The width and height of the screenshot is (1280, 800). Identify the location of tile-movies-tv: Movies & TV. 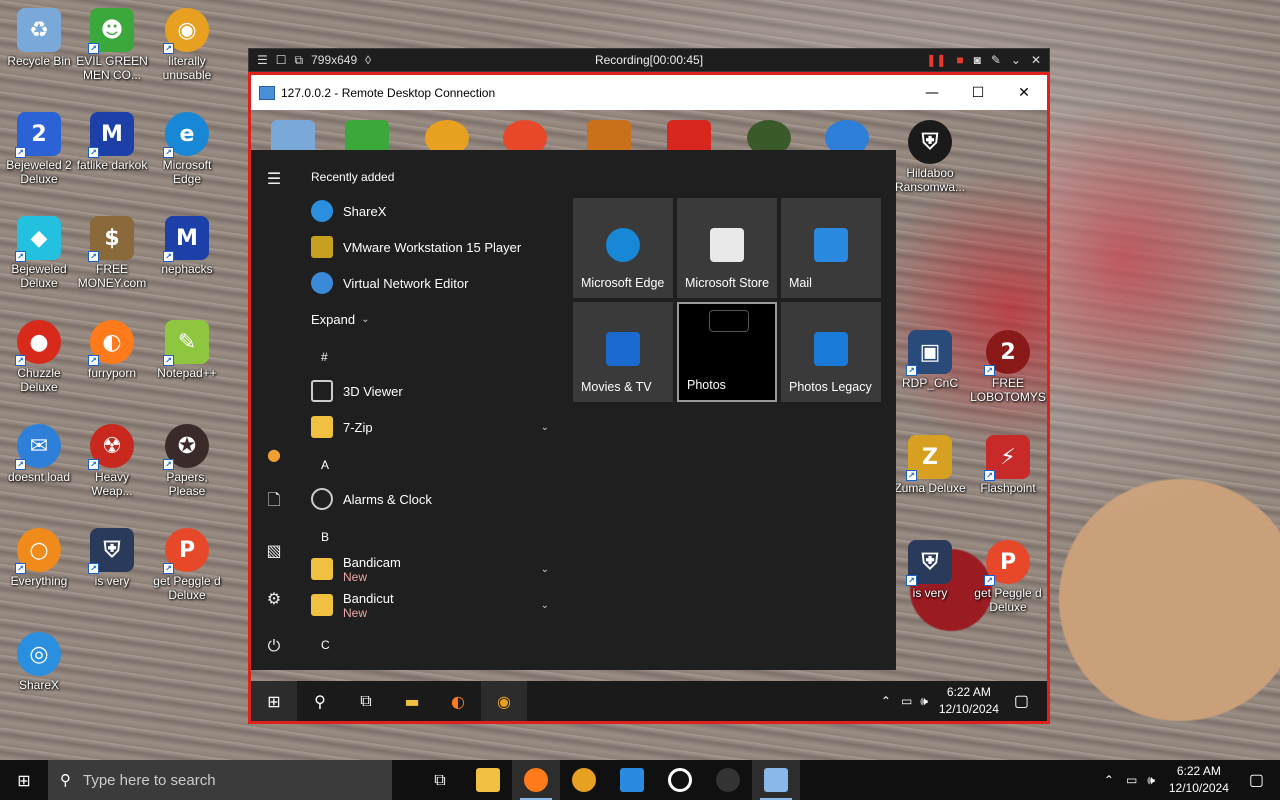
(623, 352).